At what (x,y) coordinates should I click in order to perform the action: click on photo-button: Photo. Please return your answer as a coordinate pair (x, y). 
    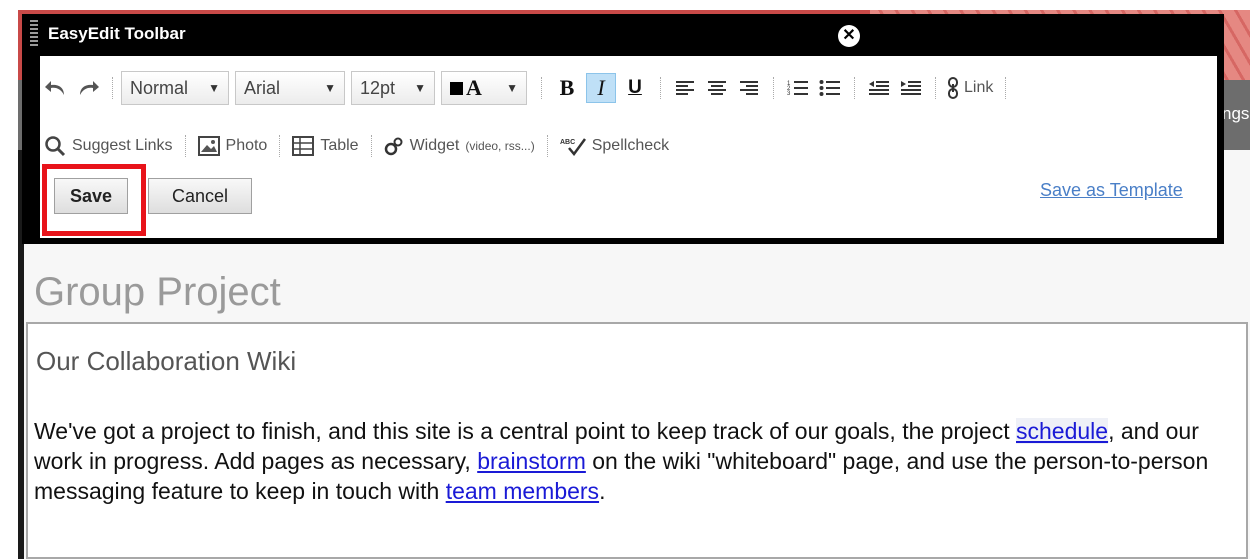
    Looking at the image, I should click on (232, 146).